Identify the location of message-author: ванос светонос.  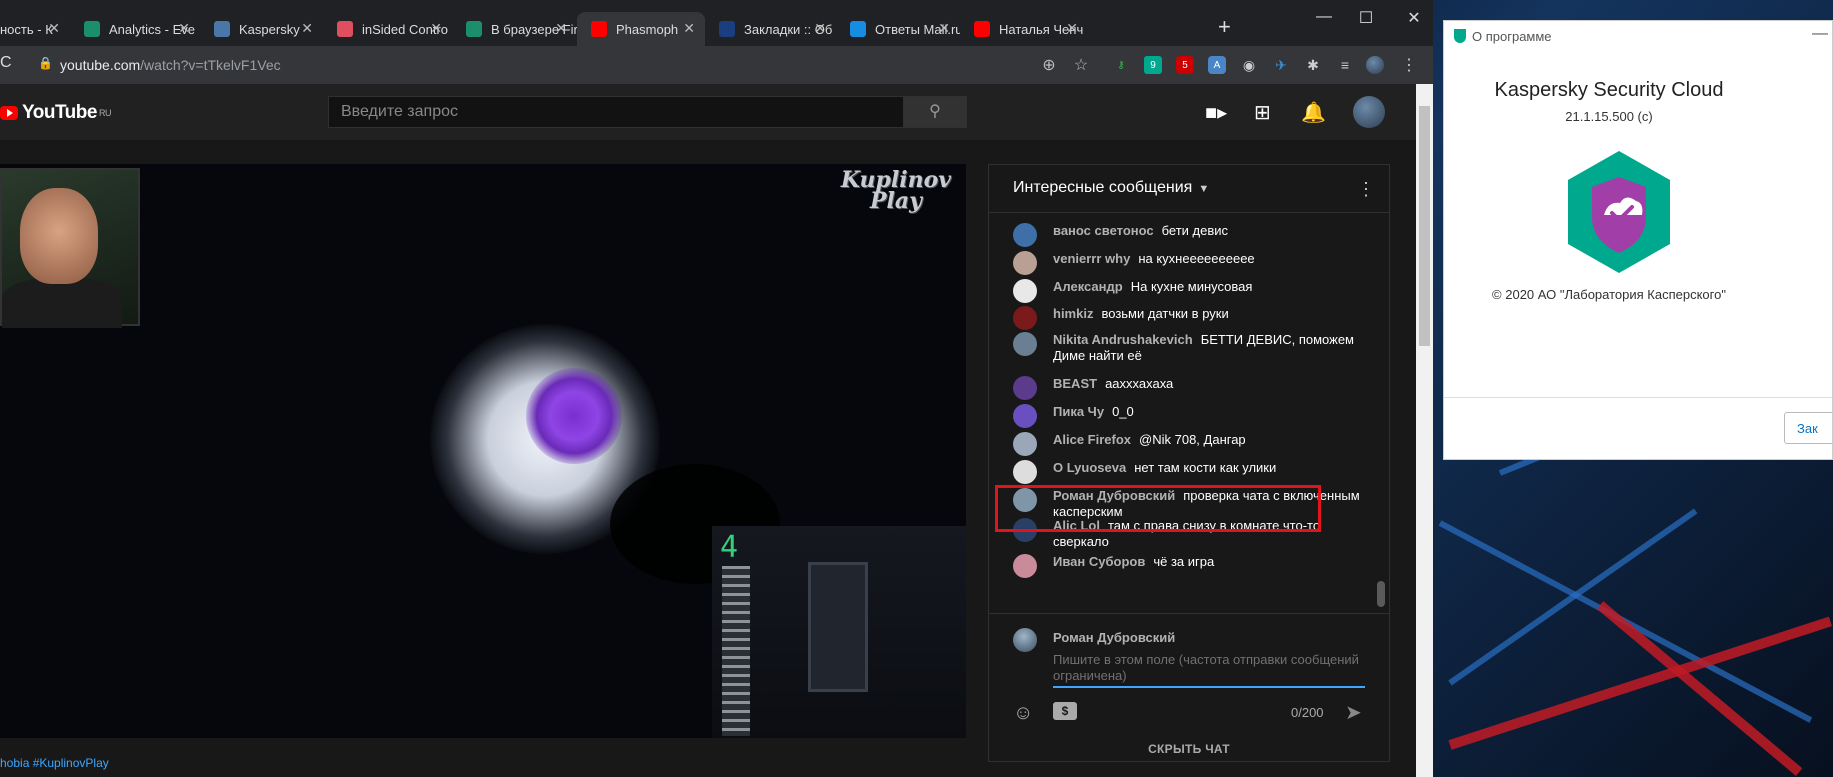
(1103, 230).